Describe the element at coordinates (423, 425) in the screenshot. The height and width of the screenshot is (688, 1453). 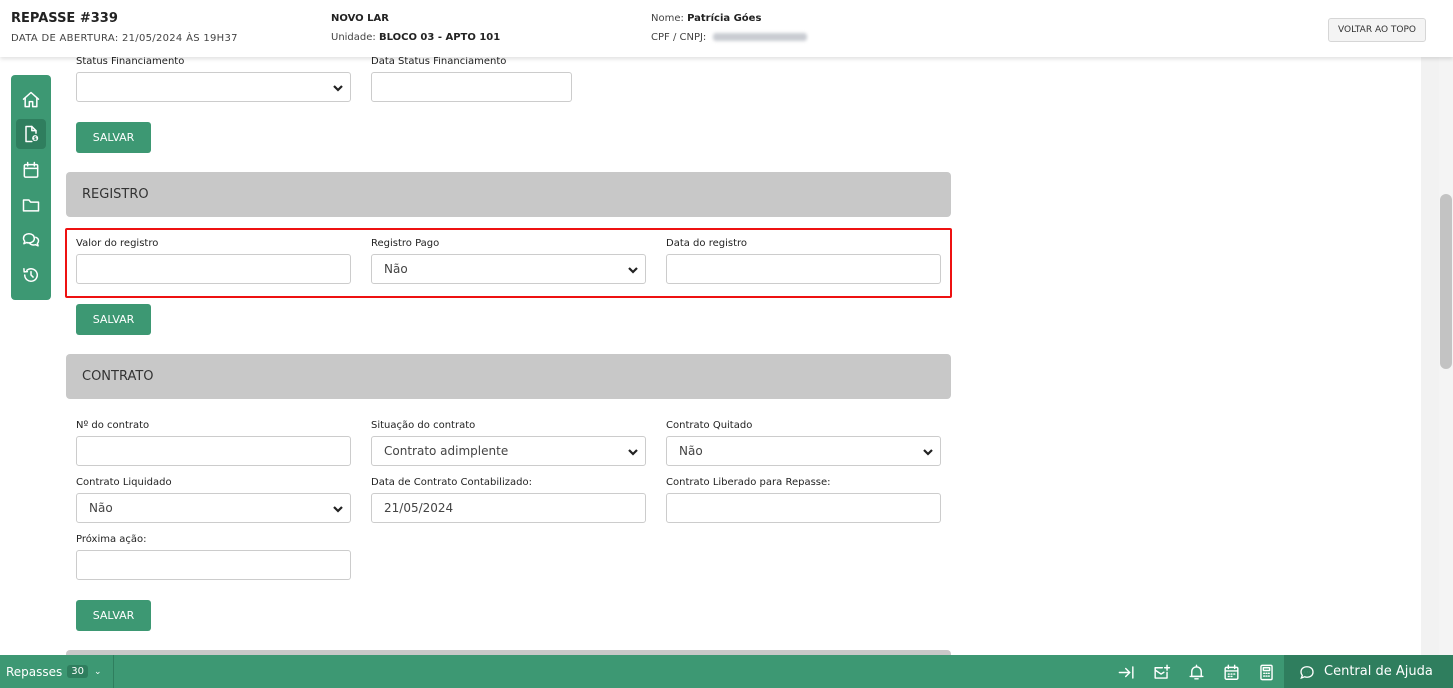
I see `situacao-contrato-label: Situação do contrato` at that location.